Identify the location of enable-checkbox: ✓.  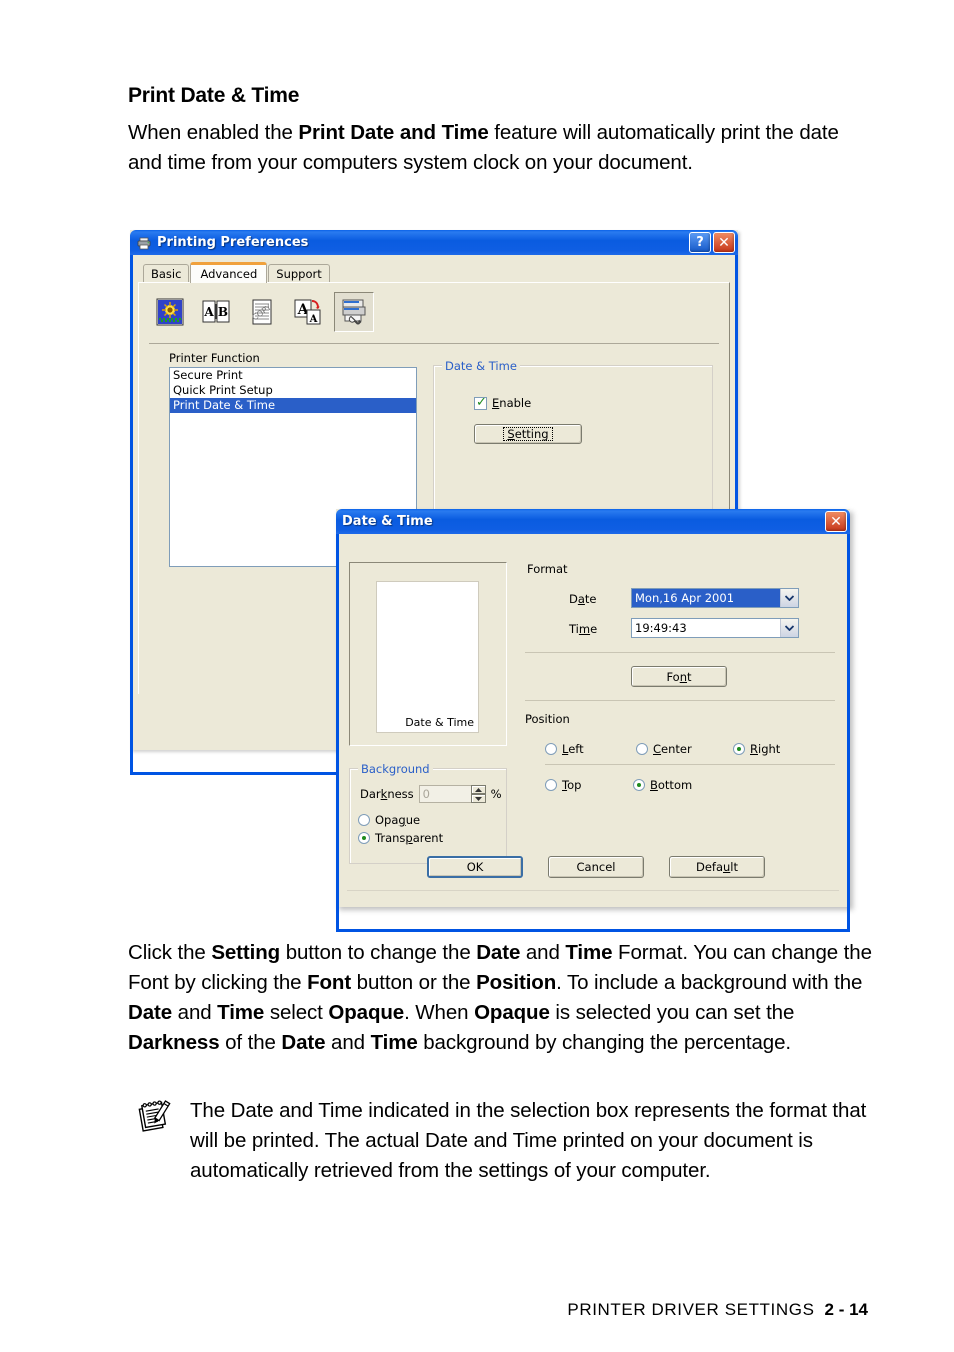
(480, 402).